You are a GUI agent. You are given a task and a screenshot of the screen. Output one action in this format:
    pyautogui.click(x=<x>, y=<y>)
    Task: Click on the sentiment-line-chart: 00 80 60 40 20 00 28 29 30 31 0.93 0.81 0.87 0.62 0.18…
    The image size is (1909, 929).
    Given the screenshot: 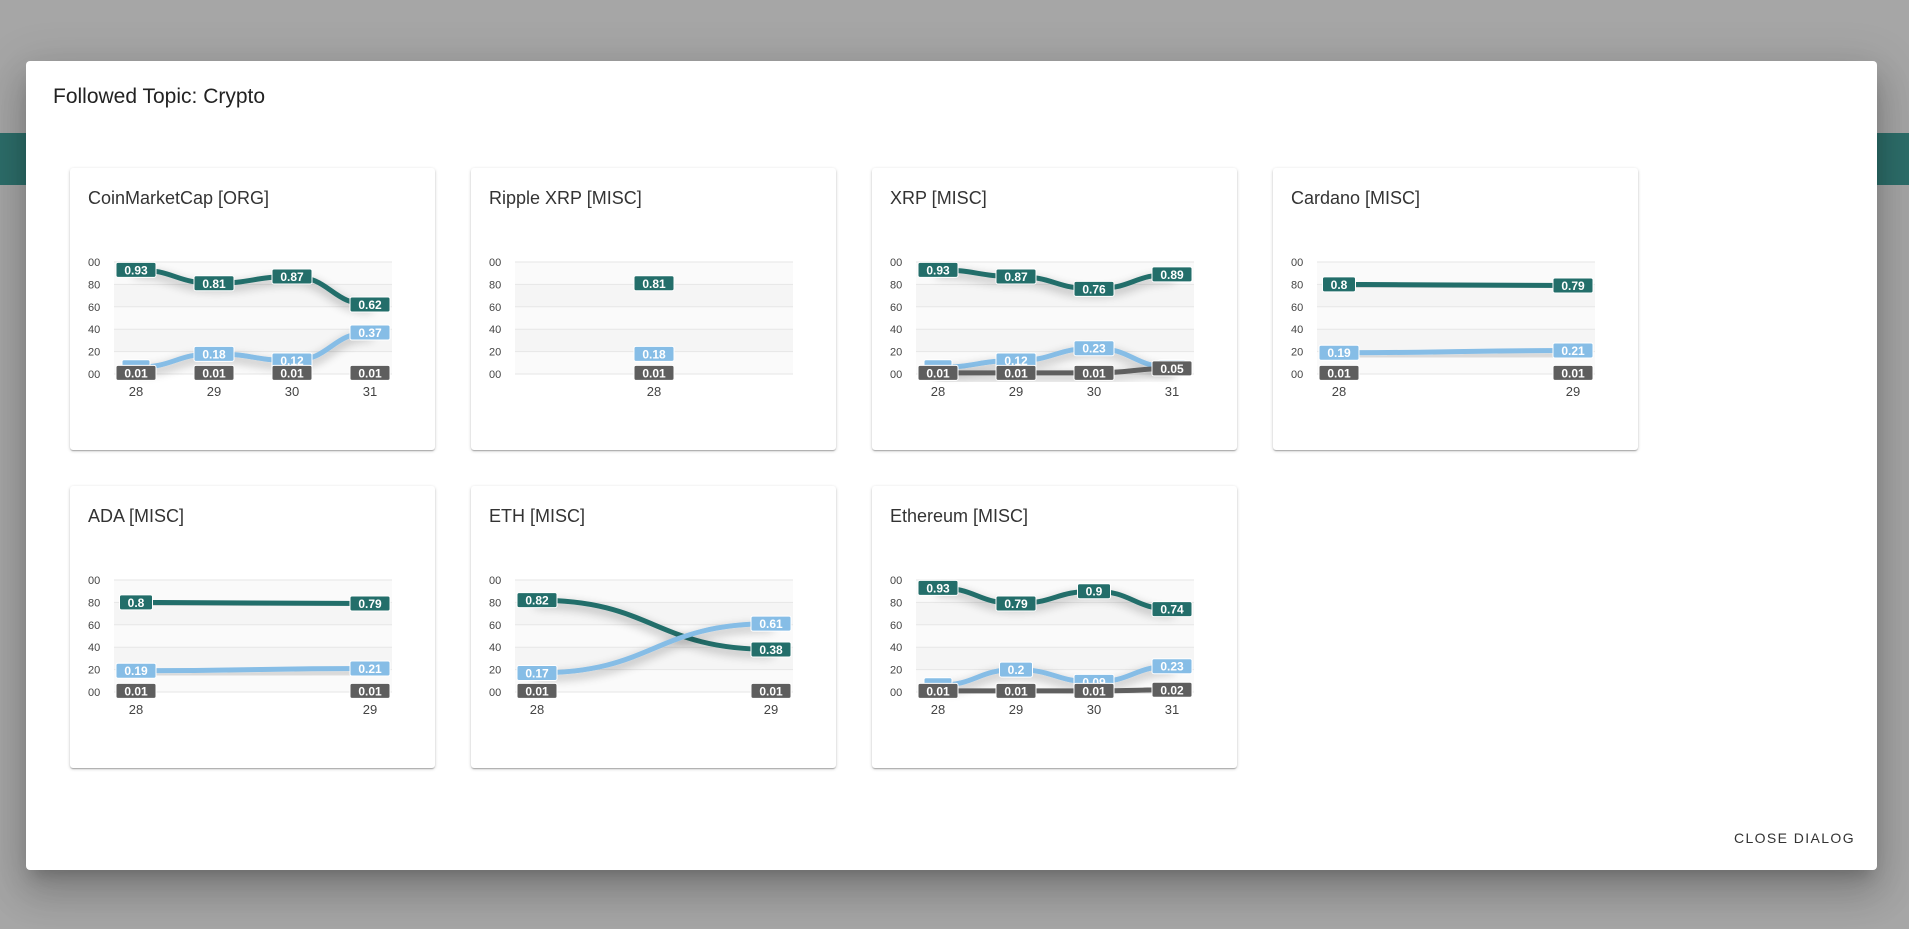 What is the action you would take?
    pyautogui.click(x=240, y=328)
    